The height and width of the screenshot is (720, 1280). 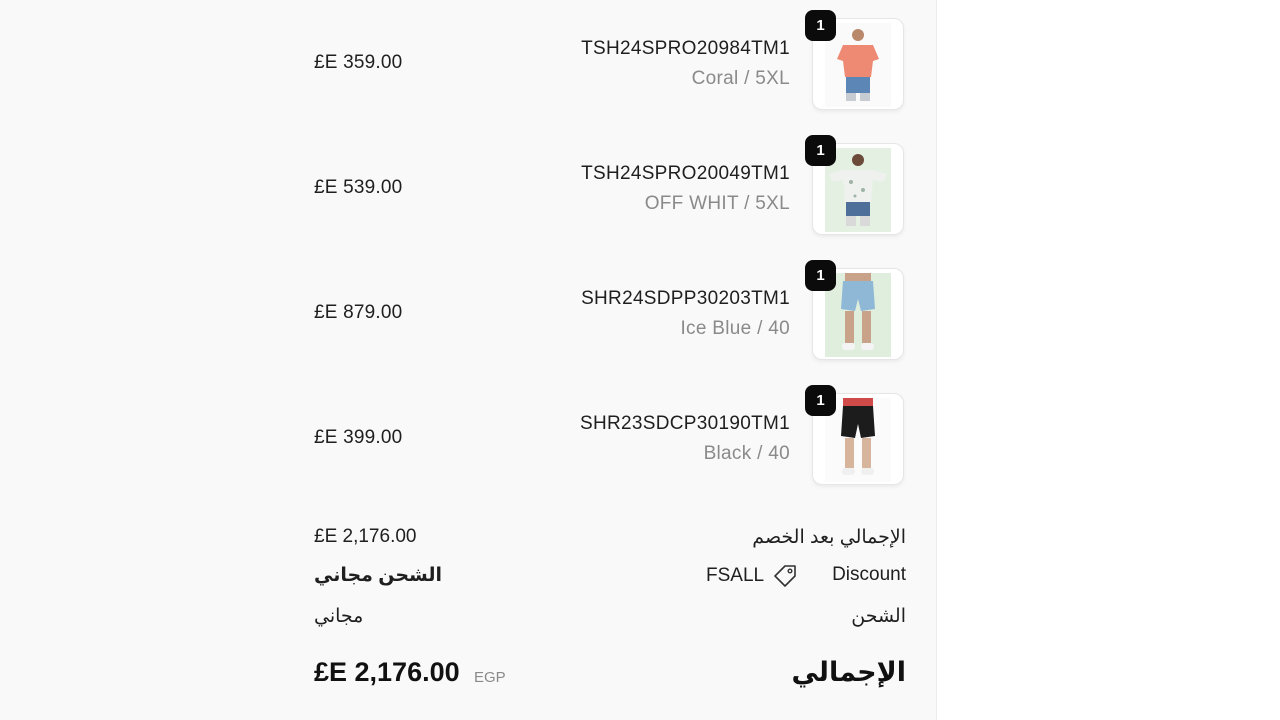 I want to click on total-currency: EGP, so click(x=490, y=677).